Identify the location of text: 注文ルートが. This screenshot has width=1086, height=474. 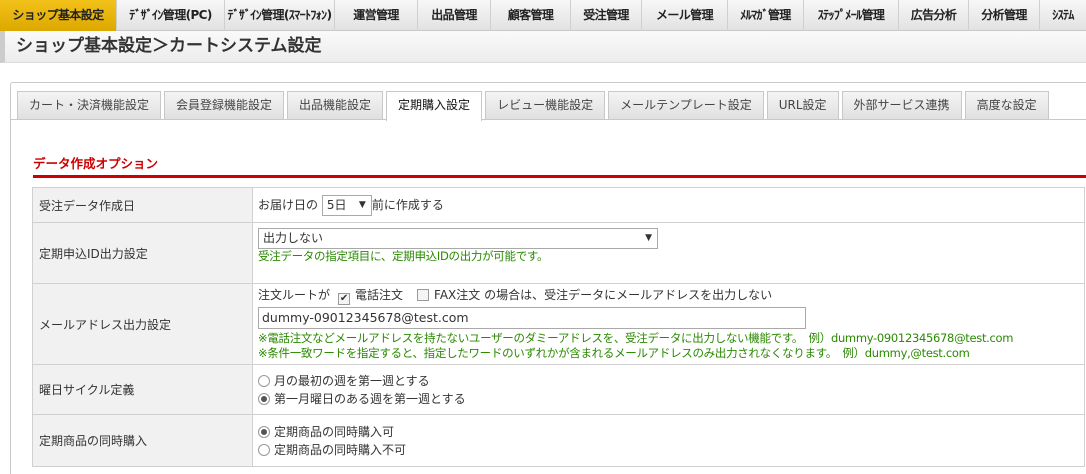
(294, 295).